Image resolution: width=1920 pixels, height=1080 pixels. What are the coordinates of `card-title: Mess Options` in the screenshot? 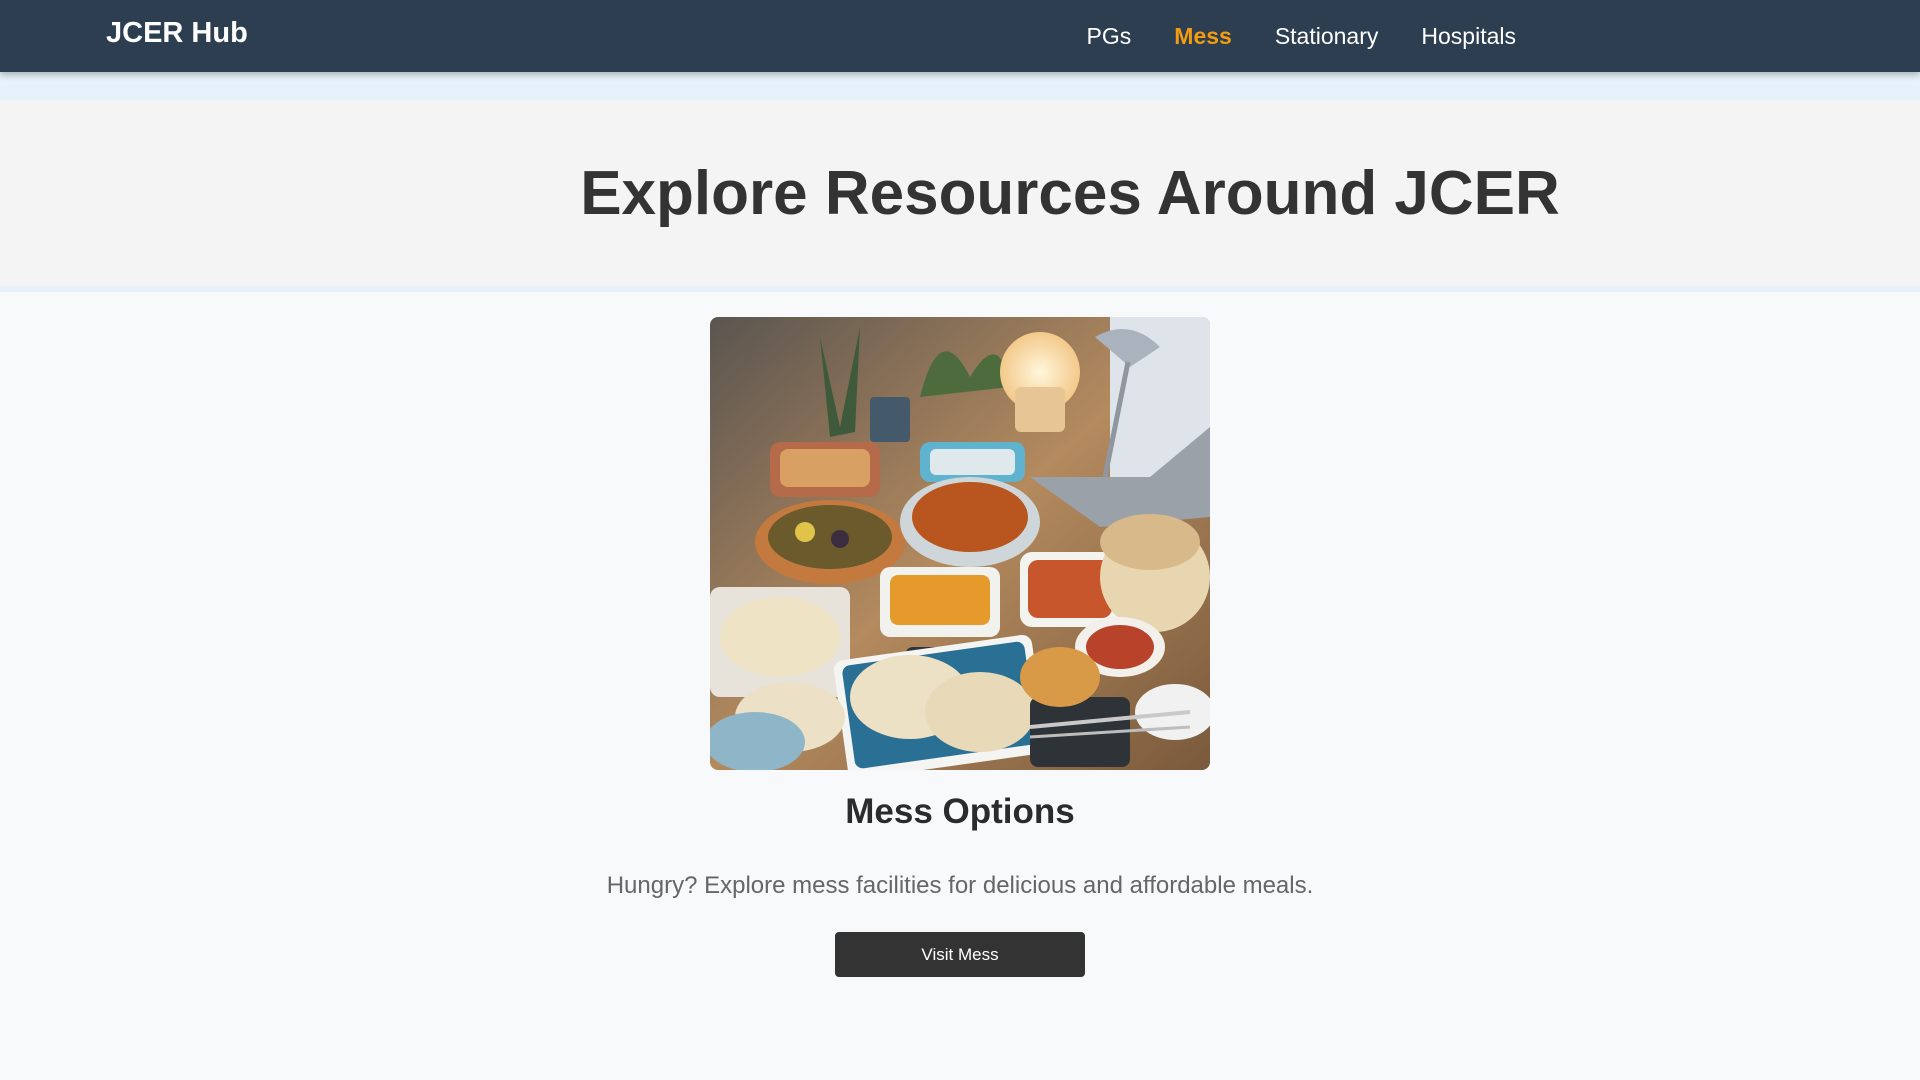 It's located at (960, 811).